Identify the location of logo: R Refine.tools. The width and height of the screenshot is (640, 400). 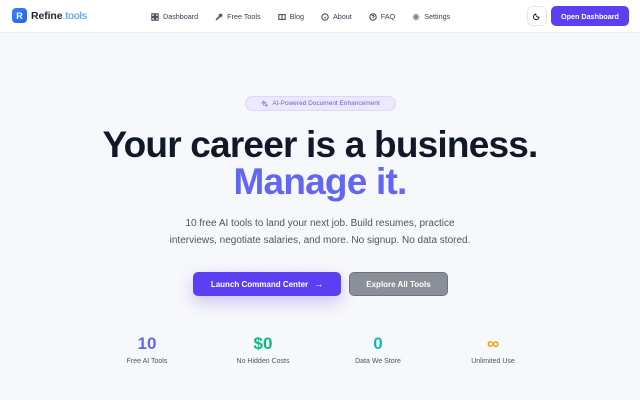
(49, 15).